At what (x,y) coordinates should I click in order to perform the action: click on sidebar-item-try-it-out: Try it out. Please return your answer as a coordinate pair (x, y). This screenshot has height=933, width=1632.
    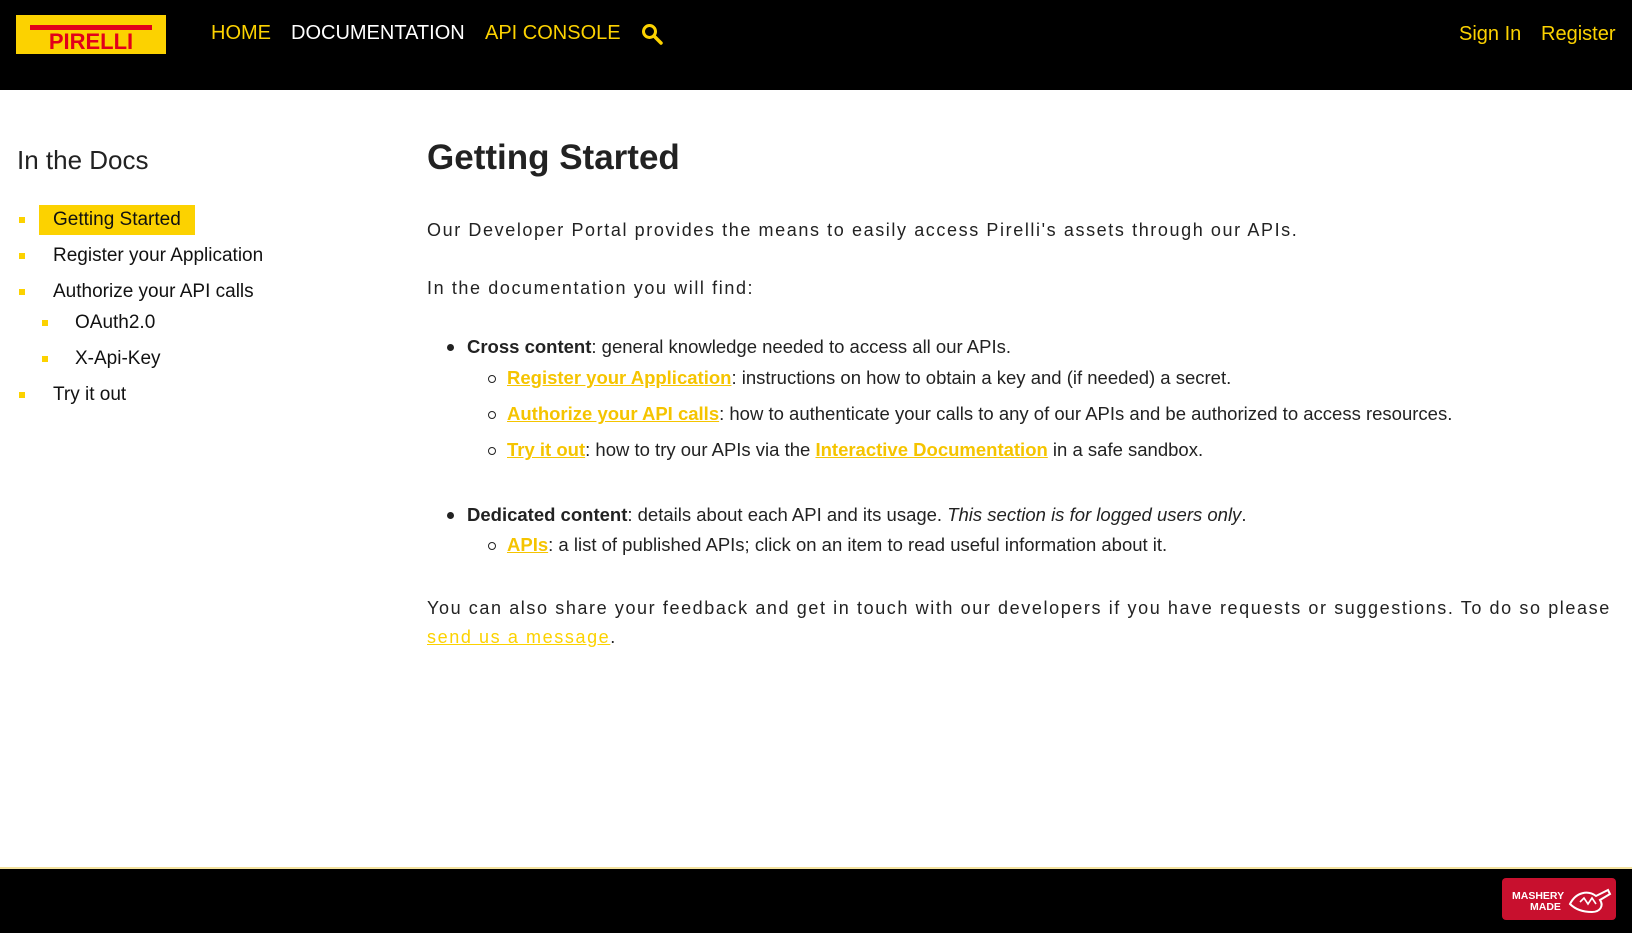
    Looking at the image, I should click on (89, 395).